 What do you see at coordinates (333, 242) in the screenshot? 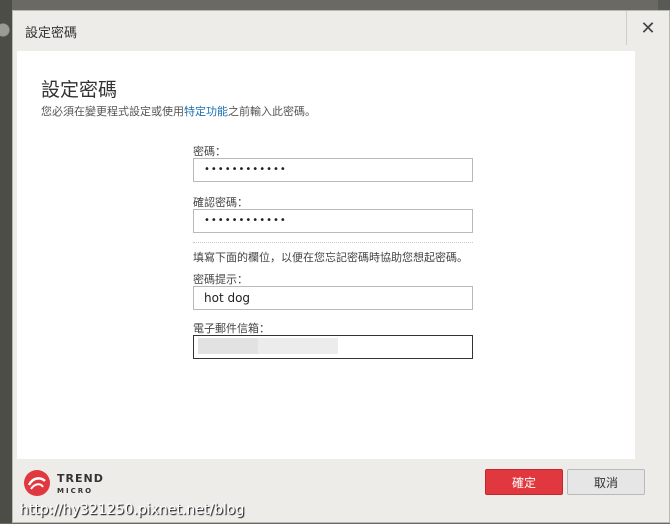
I see `divider` at bounding box center [333, 242].